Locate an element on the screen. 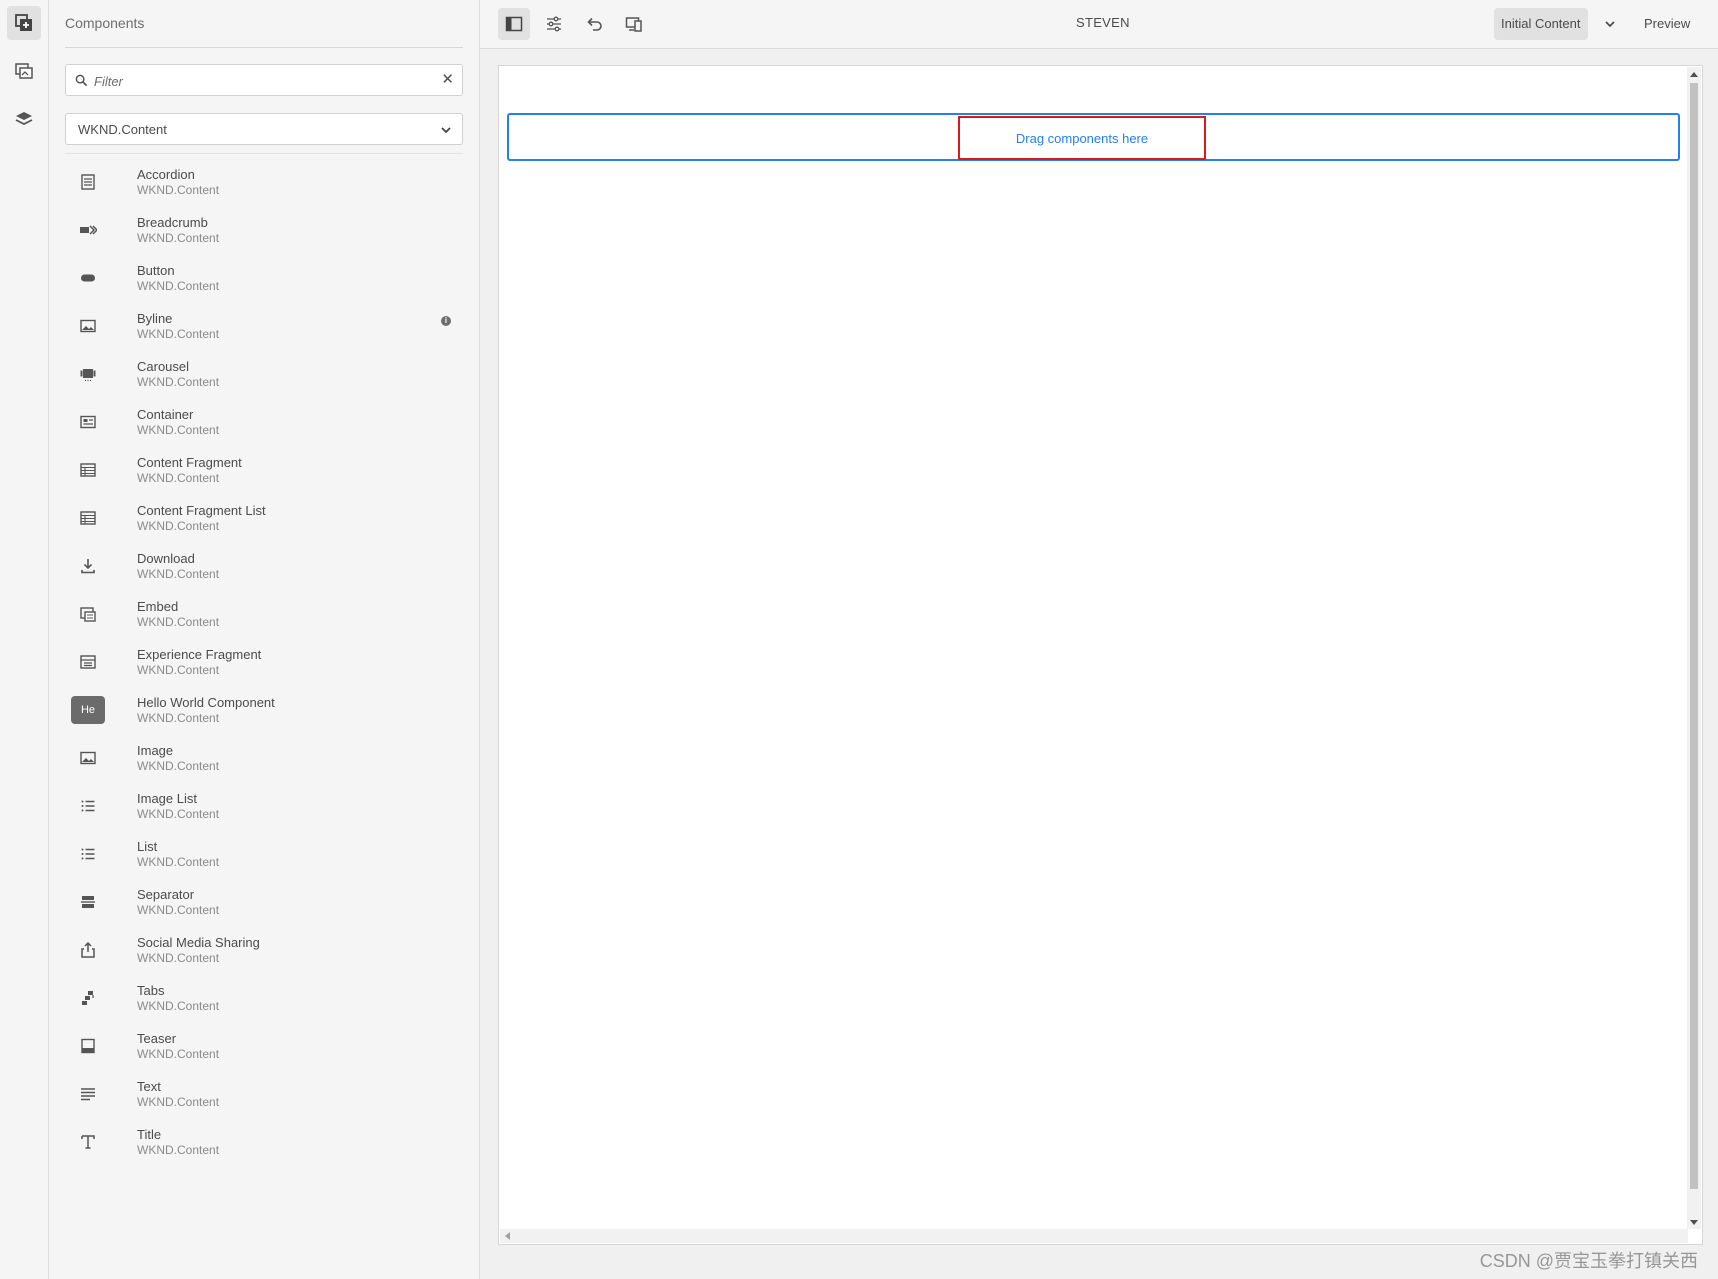 The width and height of the screenshot is (1718, 1279). component-item: Image List WKND.Content is located at coordinates (264, 808).